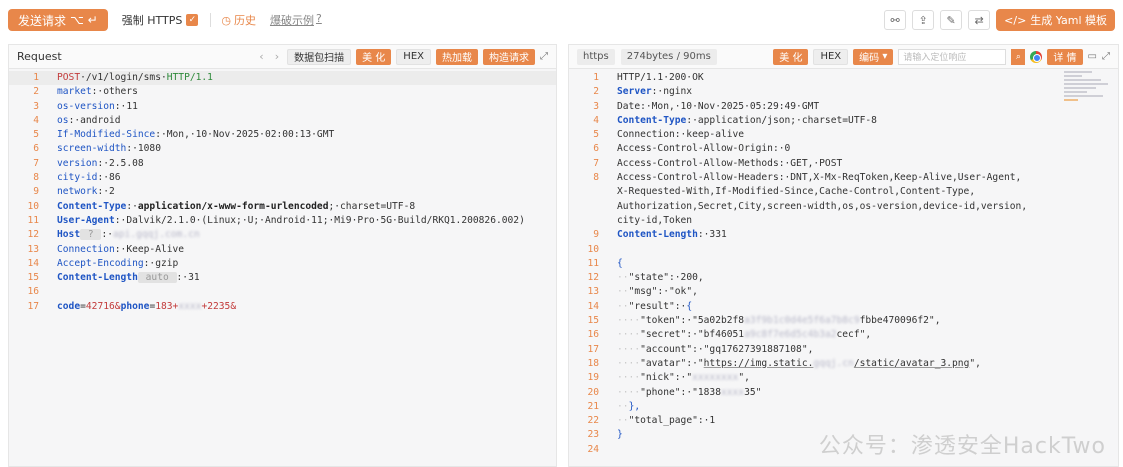  What do you see at coordinates (843, 149) in the screenshot?
I see `code-line: 6 Access-Control-Allow-Origin:·0` at bounding box center [843, 149].